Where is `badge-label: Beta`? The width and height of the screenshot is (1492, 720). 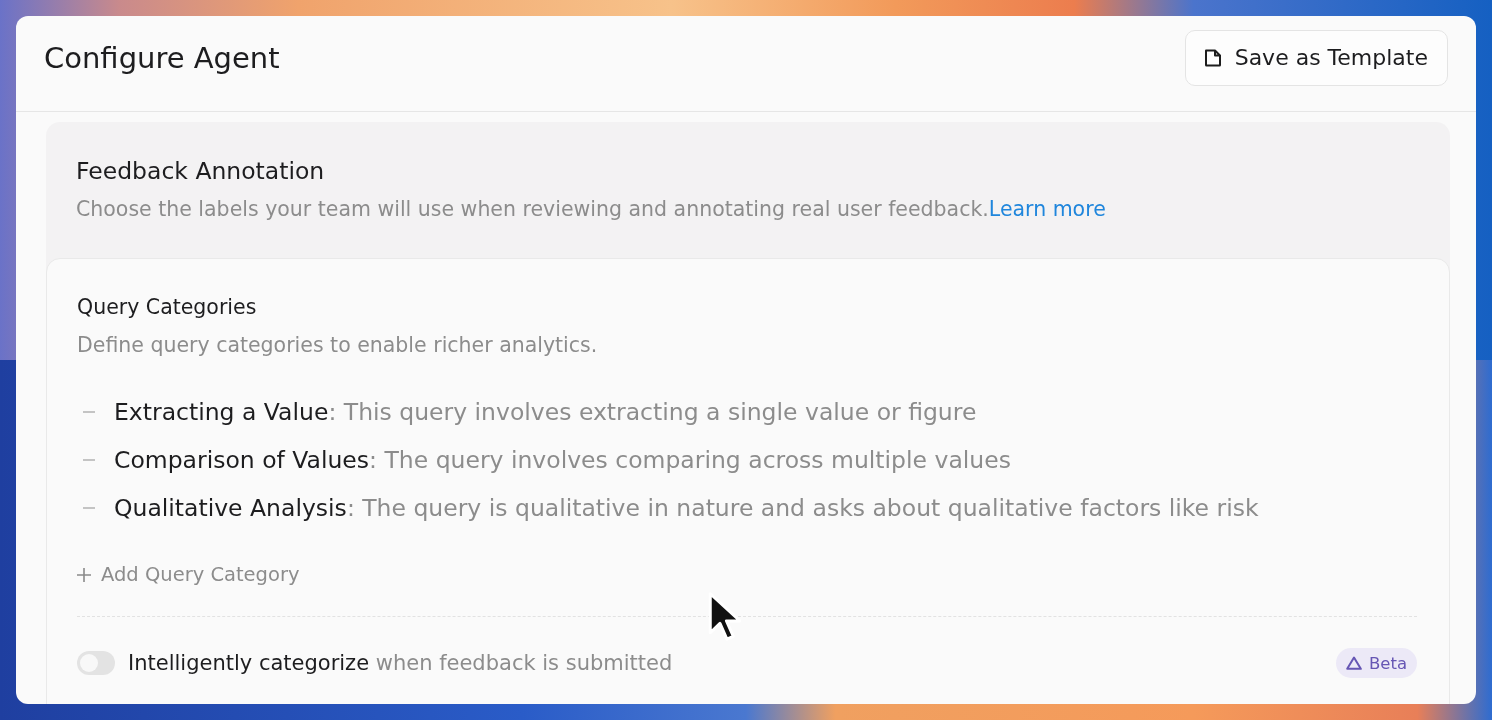
badge-label: Beta is located at coordinates (1387, 663).